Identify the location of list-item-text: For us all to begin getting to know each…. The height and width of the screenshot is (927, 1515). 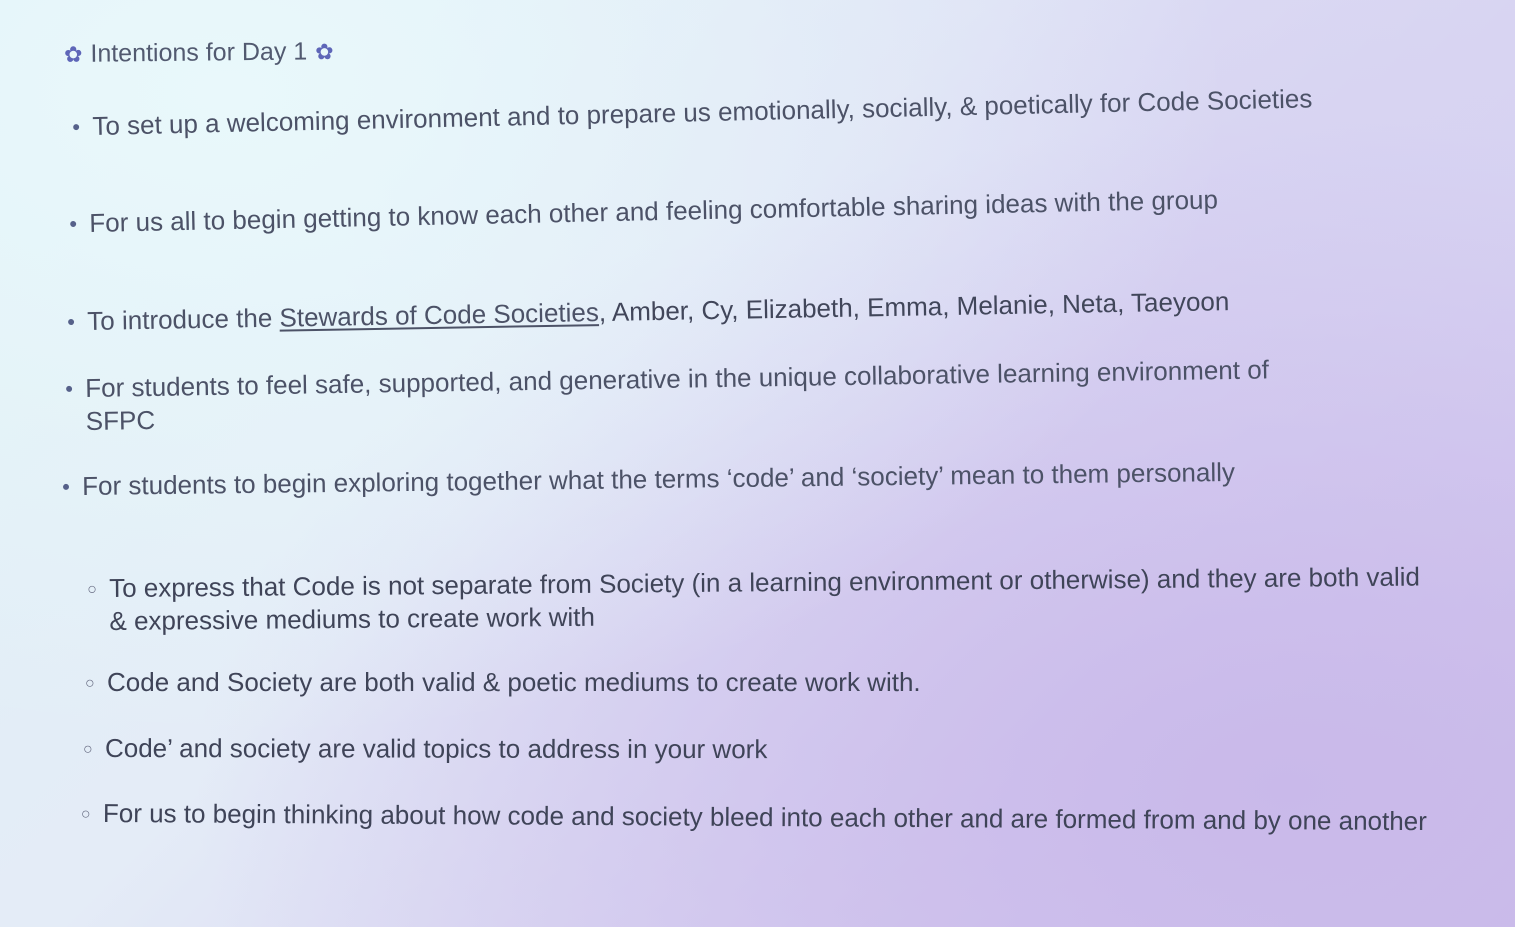
(654, 211).